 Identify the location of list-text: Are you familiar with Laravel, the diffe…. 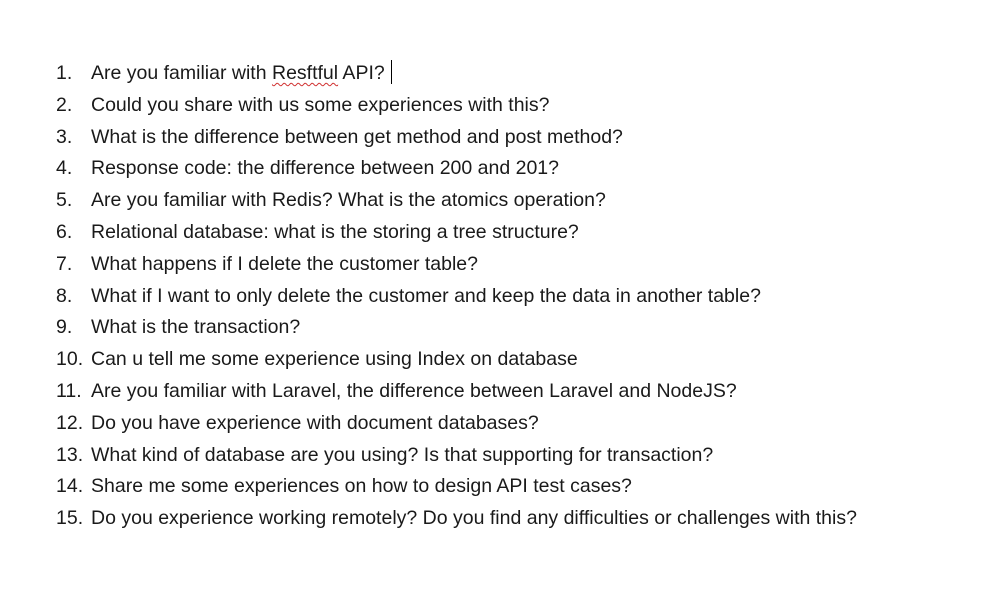
(513, 391).